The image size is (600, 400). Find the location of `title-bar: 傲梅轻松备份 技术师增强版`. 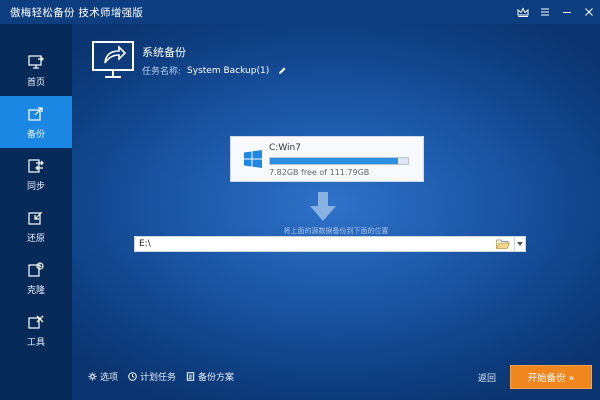

title-bar: 傲梅轻松备份 技术师增强版 is located at coordinates (300, 12).